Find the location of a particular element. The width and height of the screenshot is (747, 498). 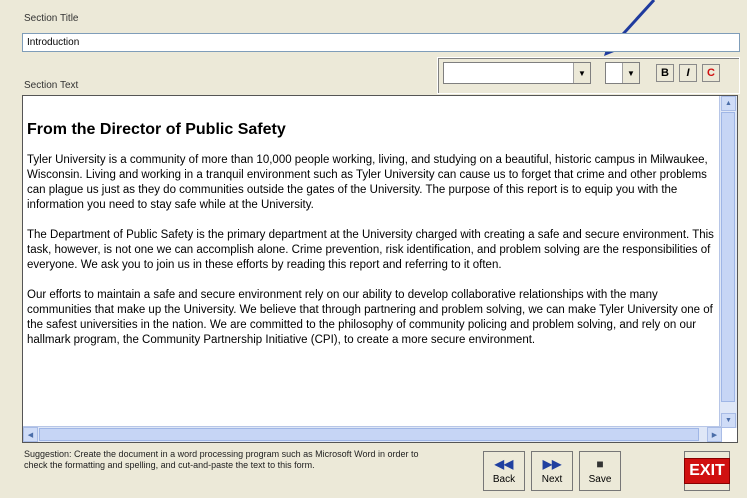

horizontal-scrollbar: ◀ ▶ is located at coordinates (372, 434).